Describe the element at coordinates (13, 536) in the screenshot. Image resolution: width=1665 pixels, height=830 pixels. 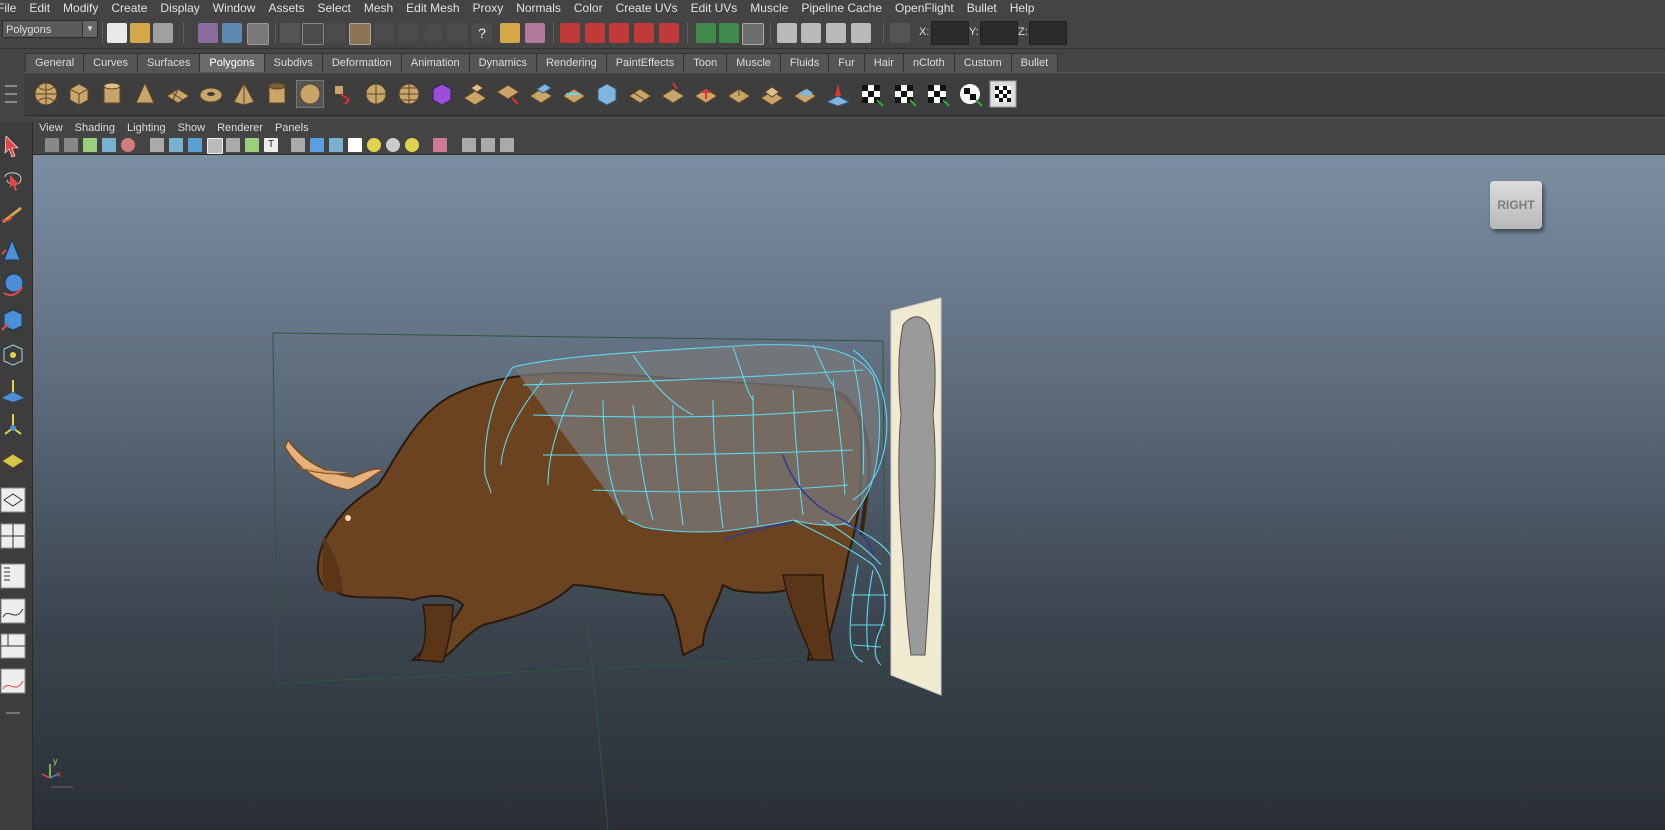
I see `four-pane-layout-icon` at that location.